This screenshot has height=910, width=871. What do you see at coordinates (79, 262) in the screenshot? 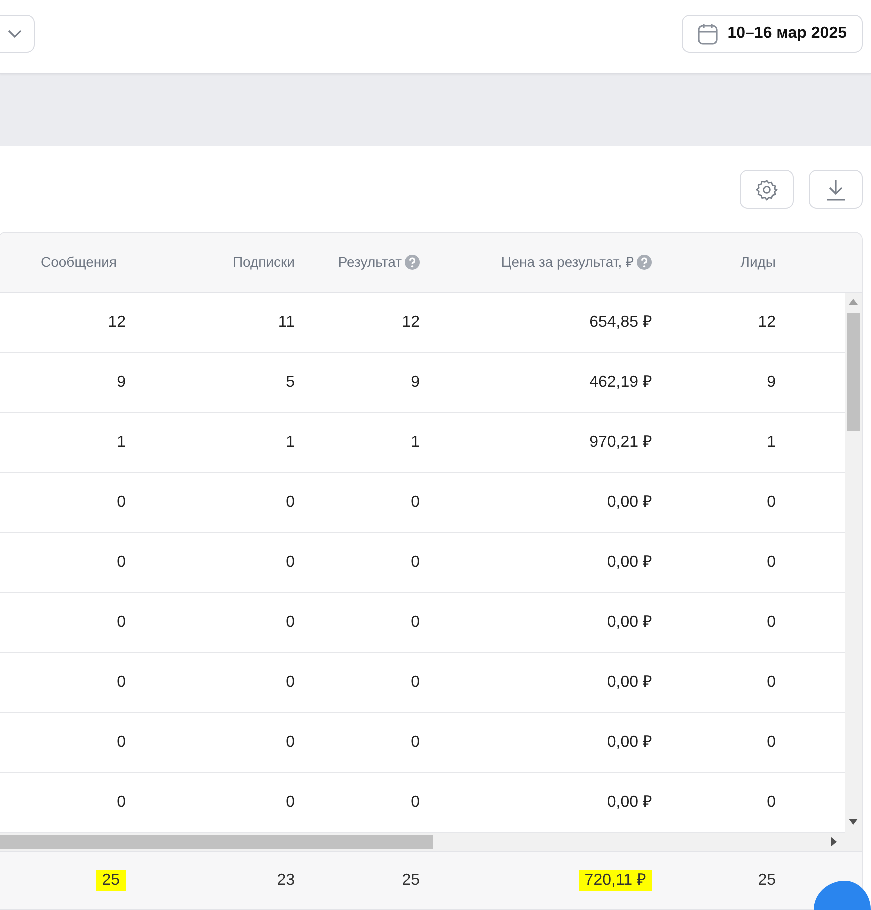
I see `column-header: Сообщения` at bounding box center [79, 262].